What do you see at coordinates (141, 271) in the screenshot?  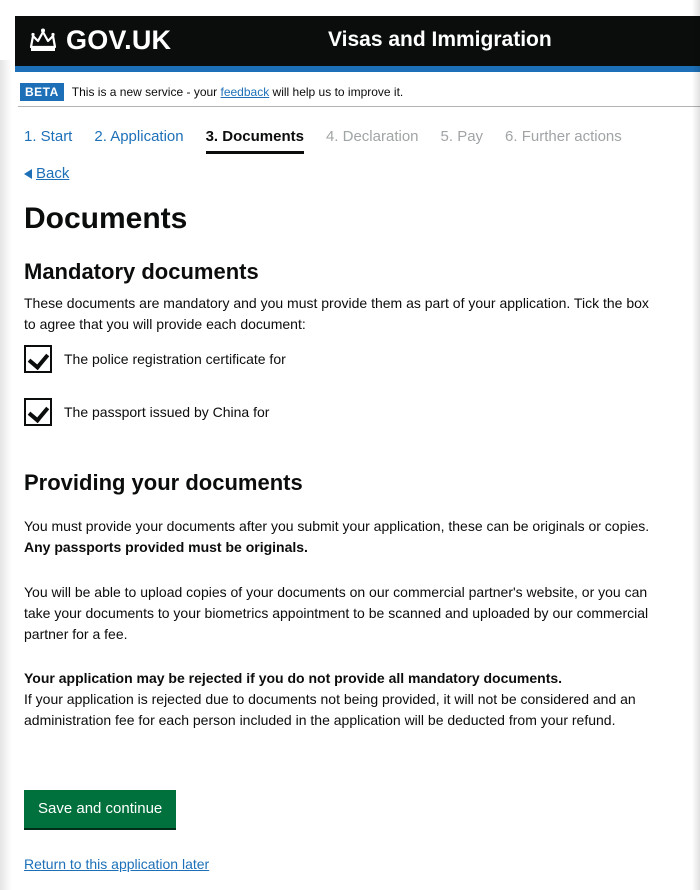 I see `mandatory-documents-heading: Mandatory documents` at bounding box center [141, 271].